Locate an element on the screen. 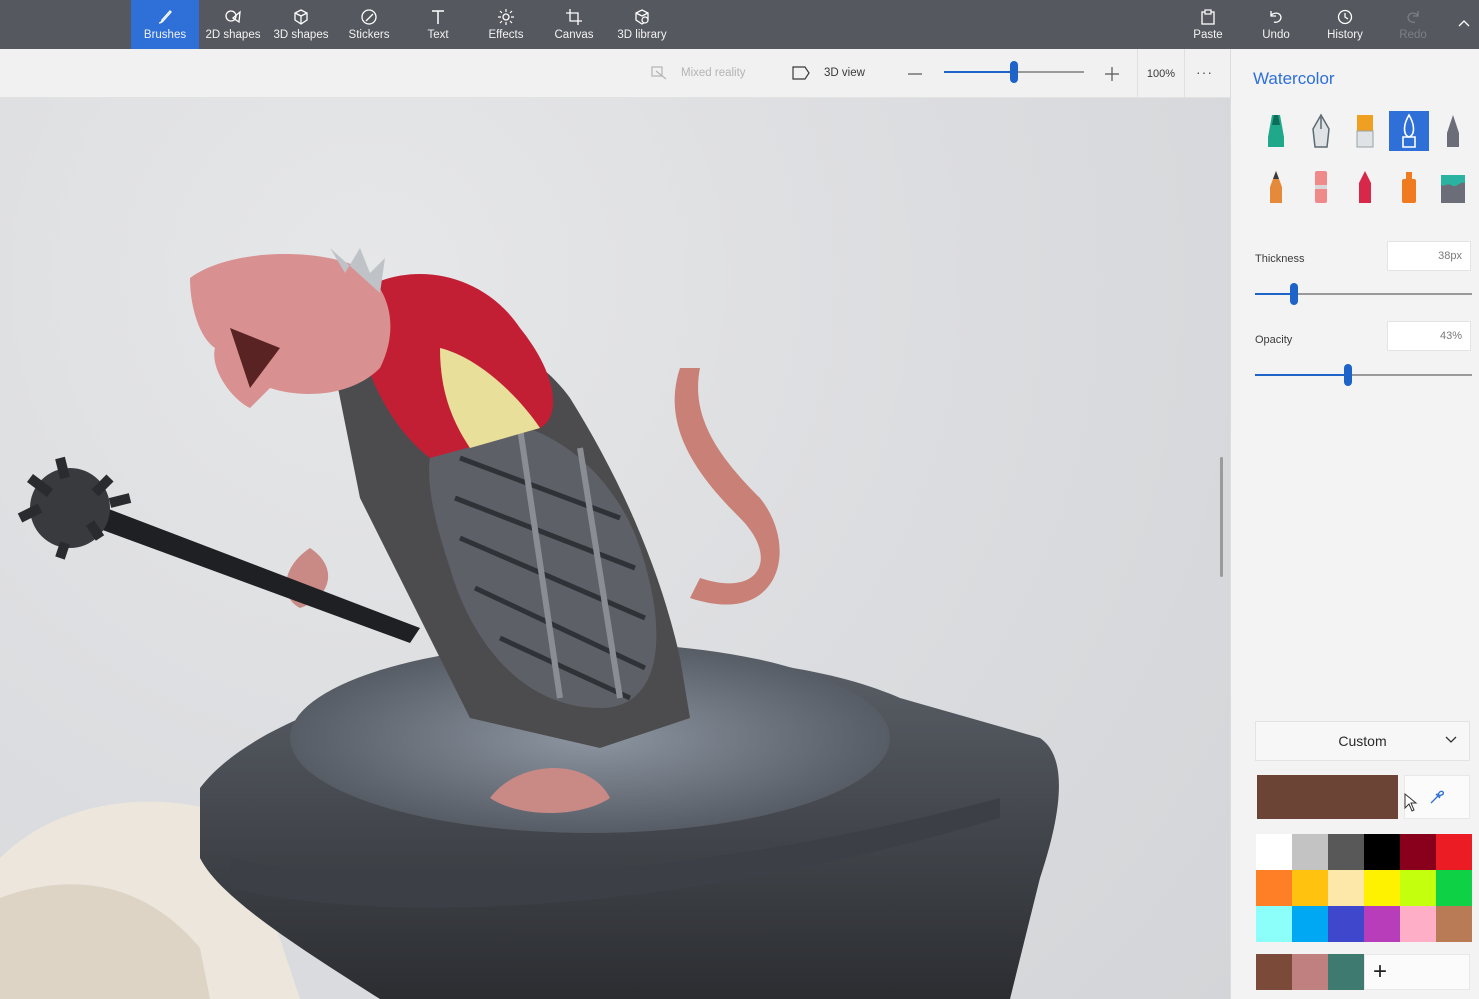 The width and height of the screenshot is (1479, 999). fill-bucket-icon is located at coordinates (1453, 189).